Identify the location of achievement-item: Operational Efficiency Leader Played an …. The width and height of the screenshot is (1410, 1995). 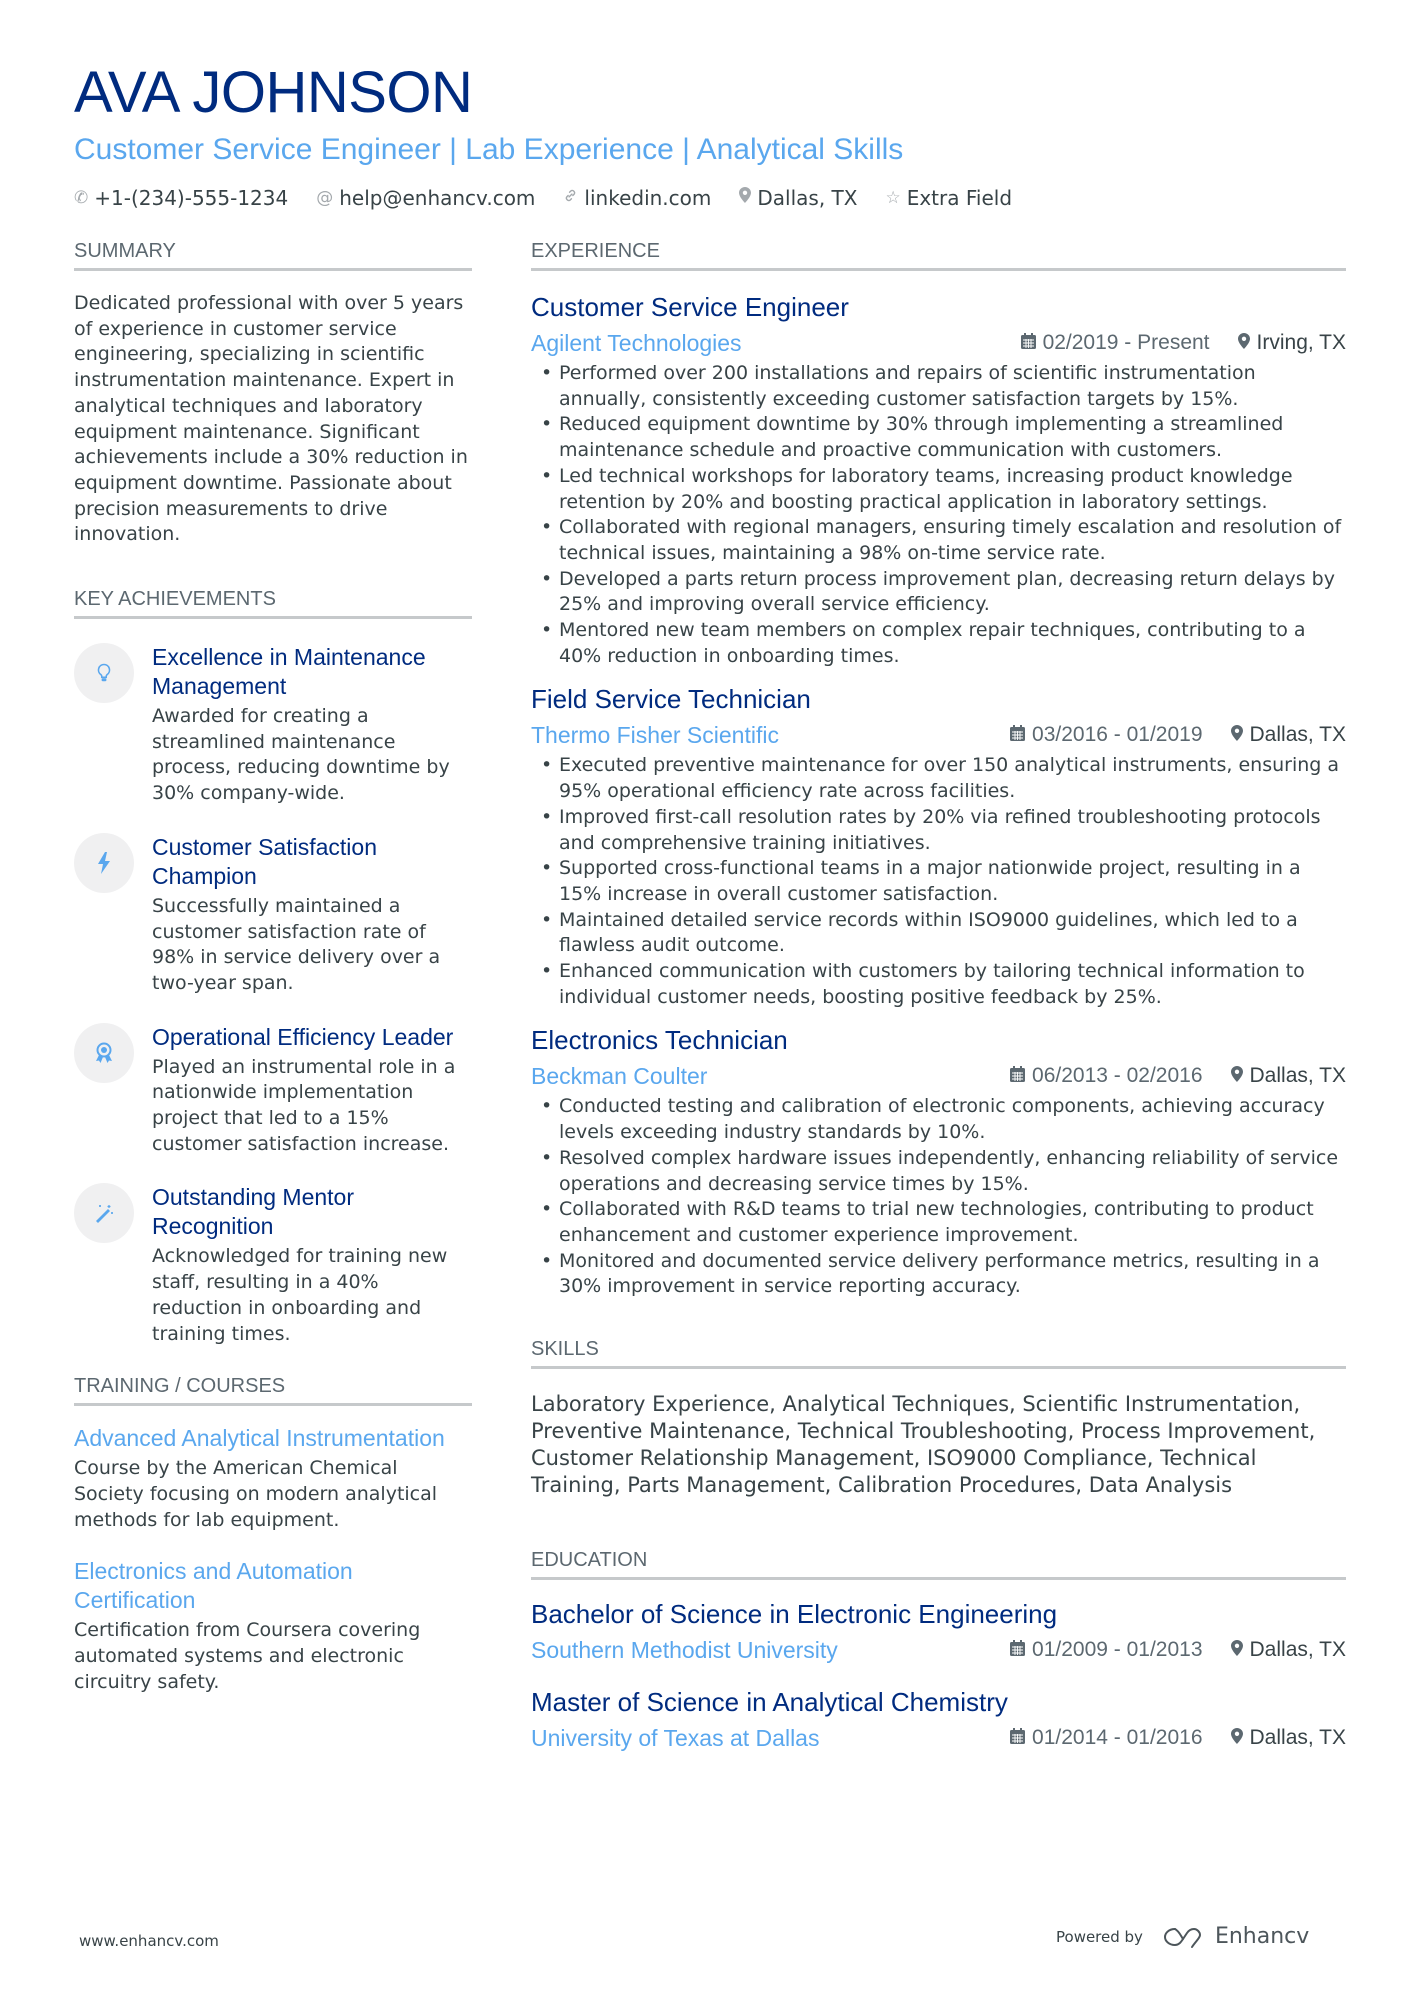
(273, 1090).